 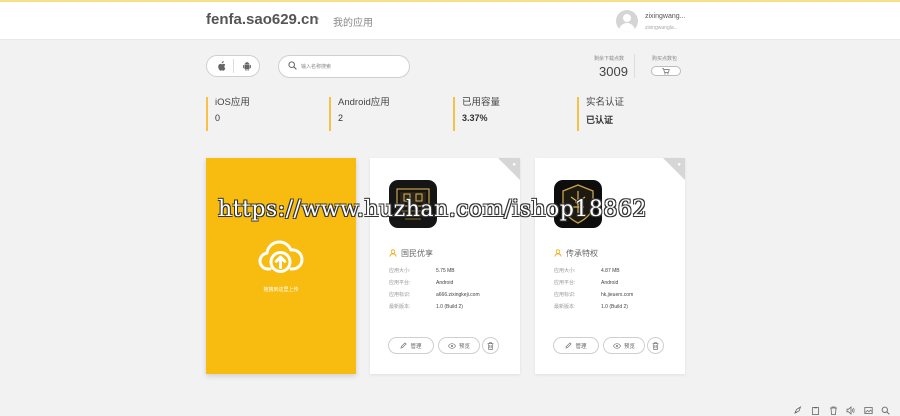 I want to click on upload-dropzone: 拖拽到这里上传, so click(x=281, y=266).